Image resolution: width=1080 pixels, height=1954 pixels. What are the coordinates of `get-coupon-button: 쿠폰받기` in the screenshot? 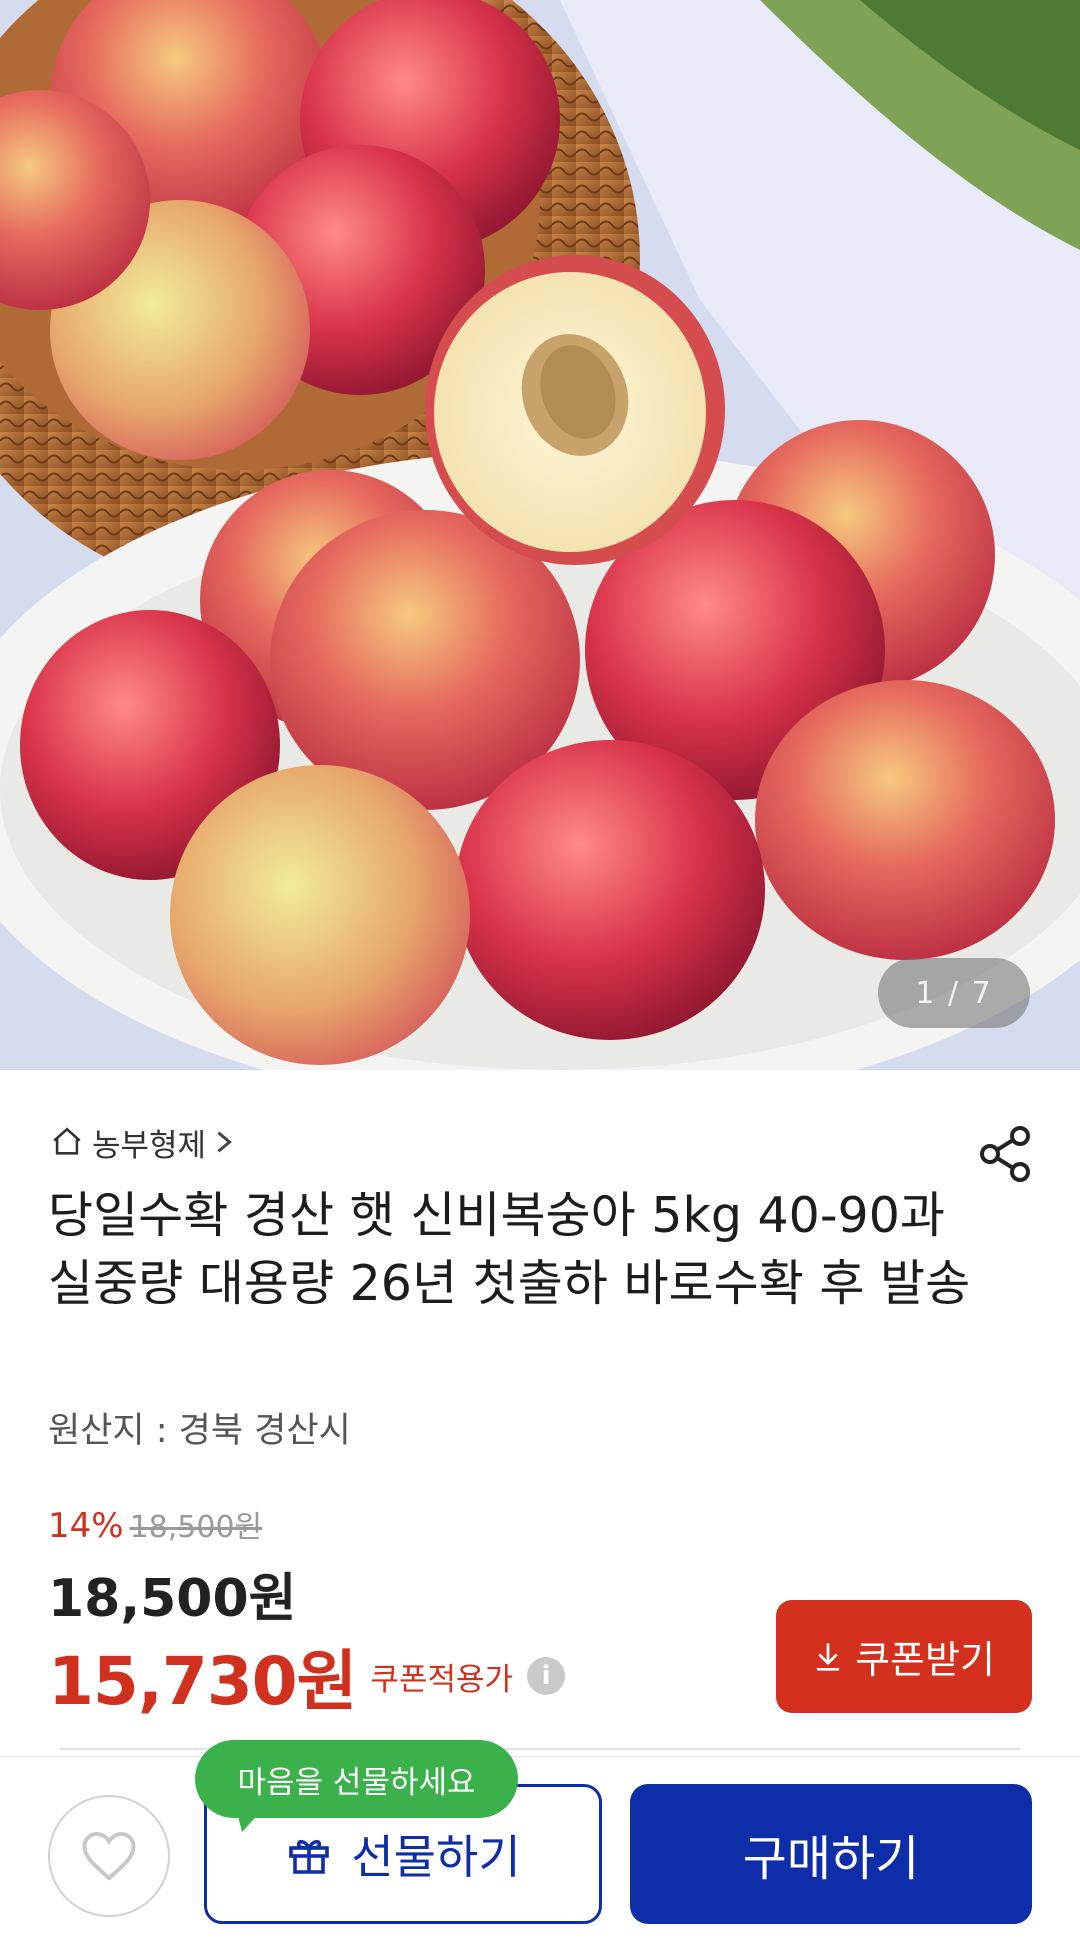 It's located at (904, 1656).